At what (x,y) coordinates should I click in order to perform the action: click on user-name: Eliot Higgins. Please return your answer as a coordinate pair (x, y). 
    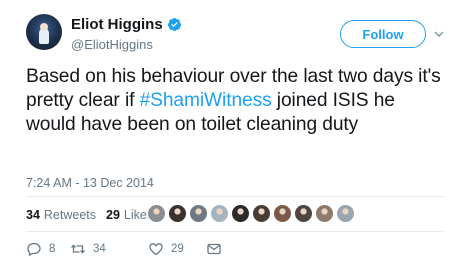
    Looking at the image, I should click on (117, 24).